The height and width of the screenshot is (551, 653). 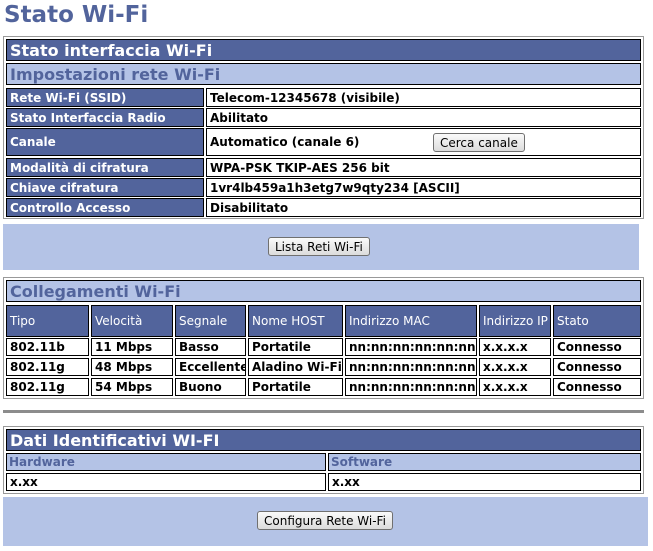 I want to click on table-cell: 48 Mbps, so click(x=132, y=367).